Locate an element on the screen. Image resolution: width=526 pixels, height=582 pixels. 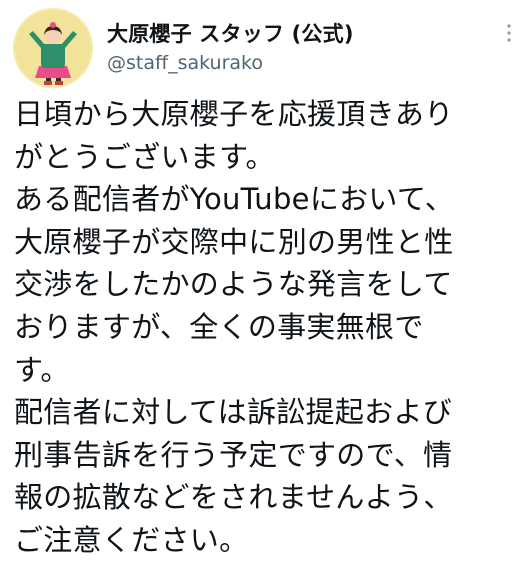
avatar-image is located at coordinates (53, 48).